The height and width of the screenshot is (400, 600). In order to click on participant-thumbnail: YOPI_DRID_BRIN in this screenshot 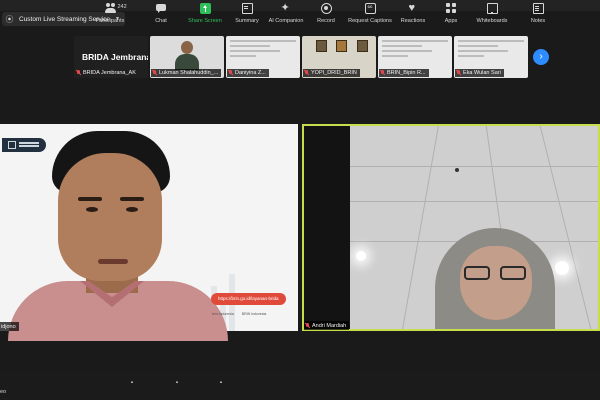, I will do `click(339, 57)`.